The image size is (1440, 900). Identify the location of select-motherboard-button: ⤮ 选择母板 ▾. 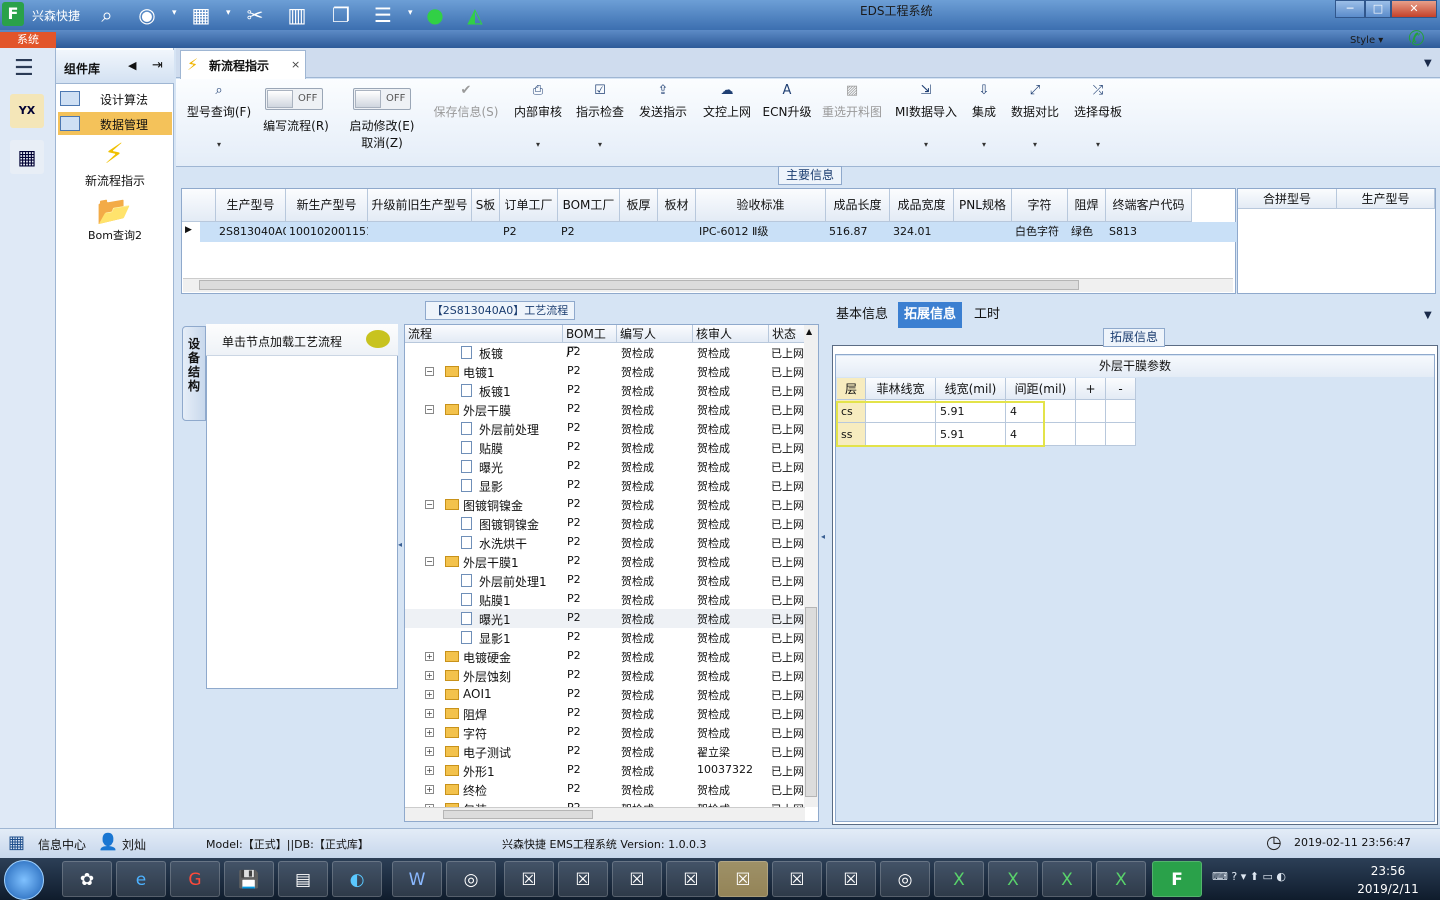
(1098, 116).